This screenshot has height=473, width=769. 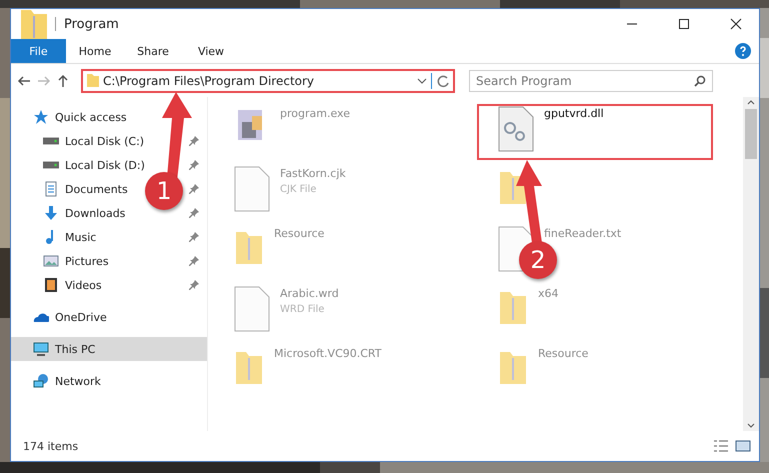 What do you see at coordinates (700, 80) in the screenshot?
I see `search-icon` at bounding box center [700, 80].